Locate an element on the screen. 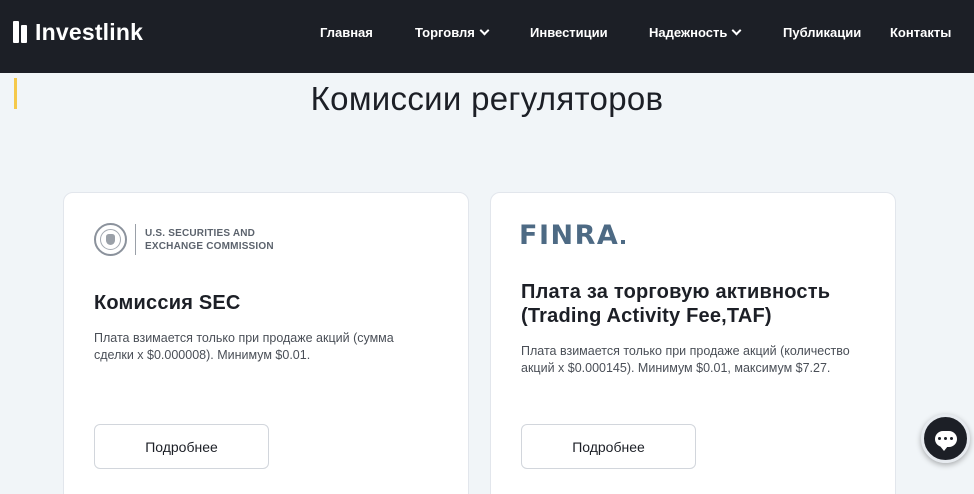  nav-item-investments: Инвестиции is located at coordinates (569, 32).